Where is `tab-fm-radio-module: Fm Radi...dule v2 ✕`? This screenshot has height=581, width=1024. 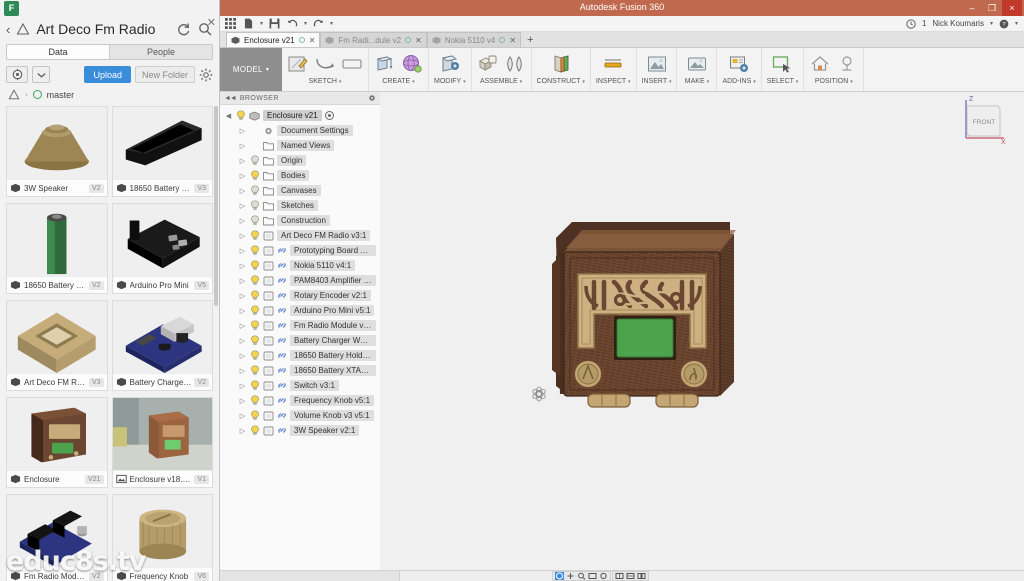 tab-fm-radio-module: Fm Radi...dule v2 ✕ is located at coordinates (373, 39).